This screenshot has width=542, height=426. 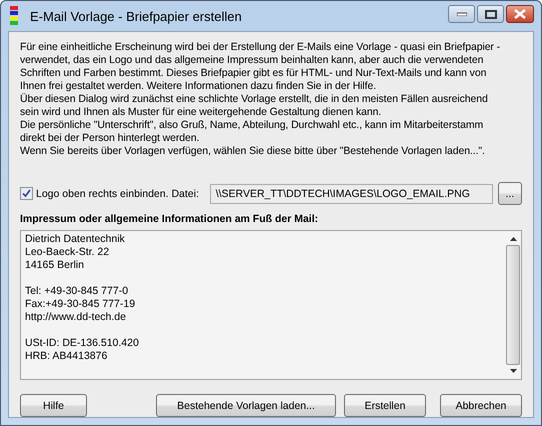 I want to click on dialog-button: Abbrechen, so click(x=481, y=405).